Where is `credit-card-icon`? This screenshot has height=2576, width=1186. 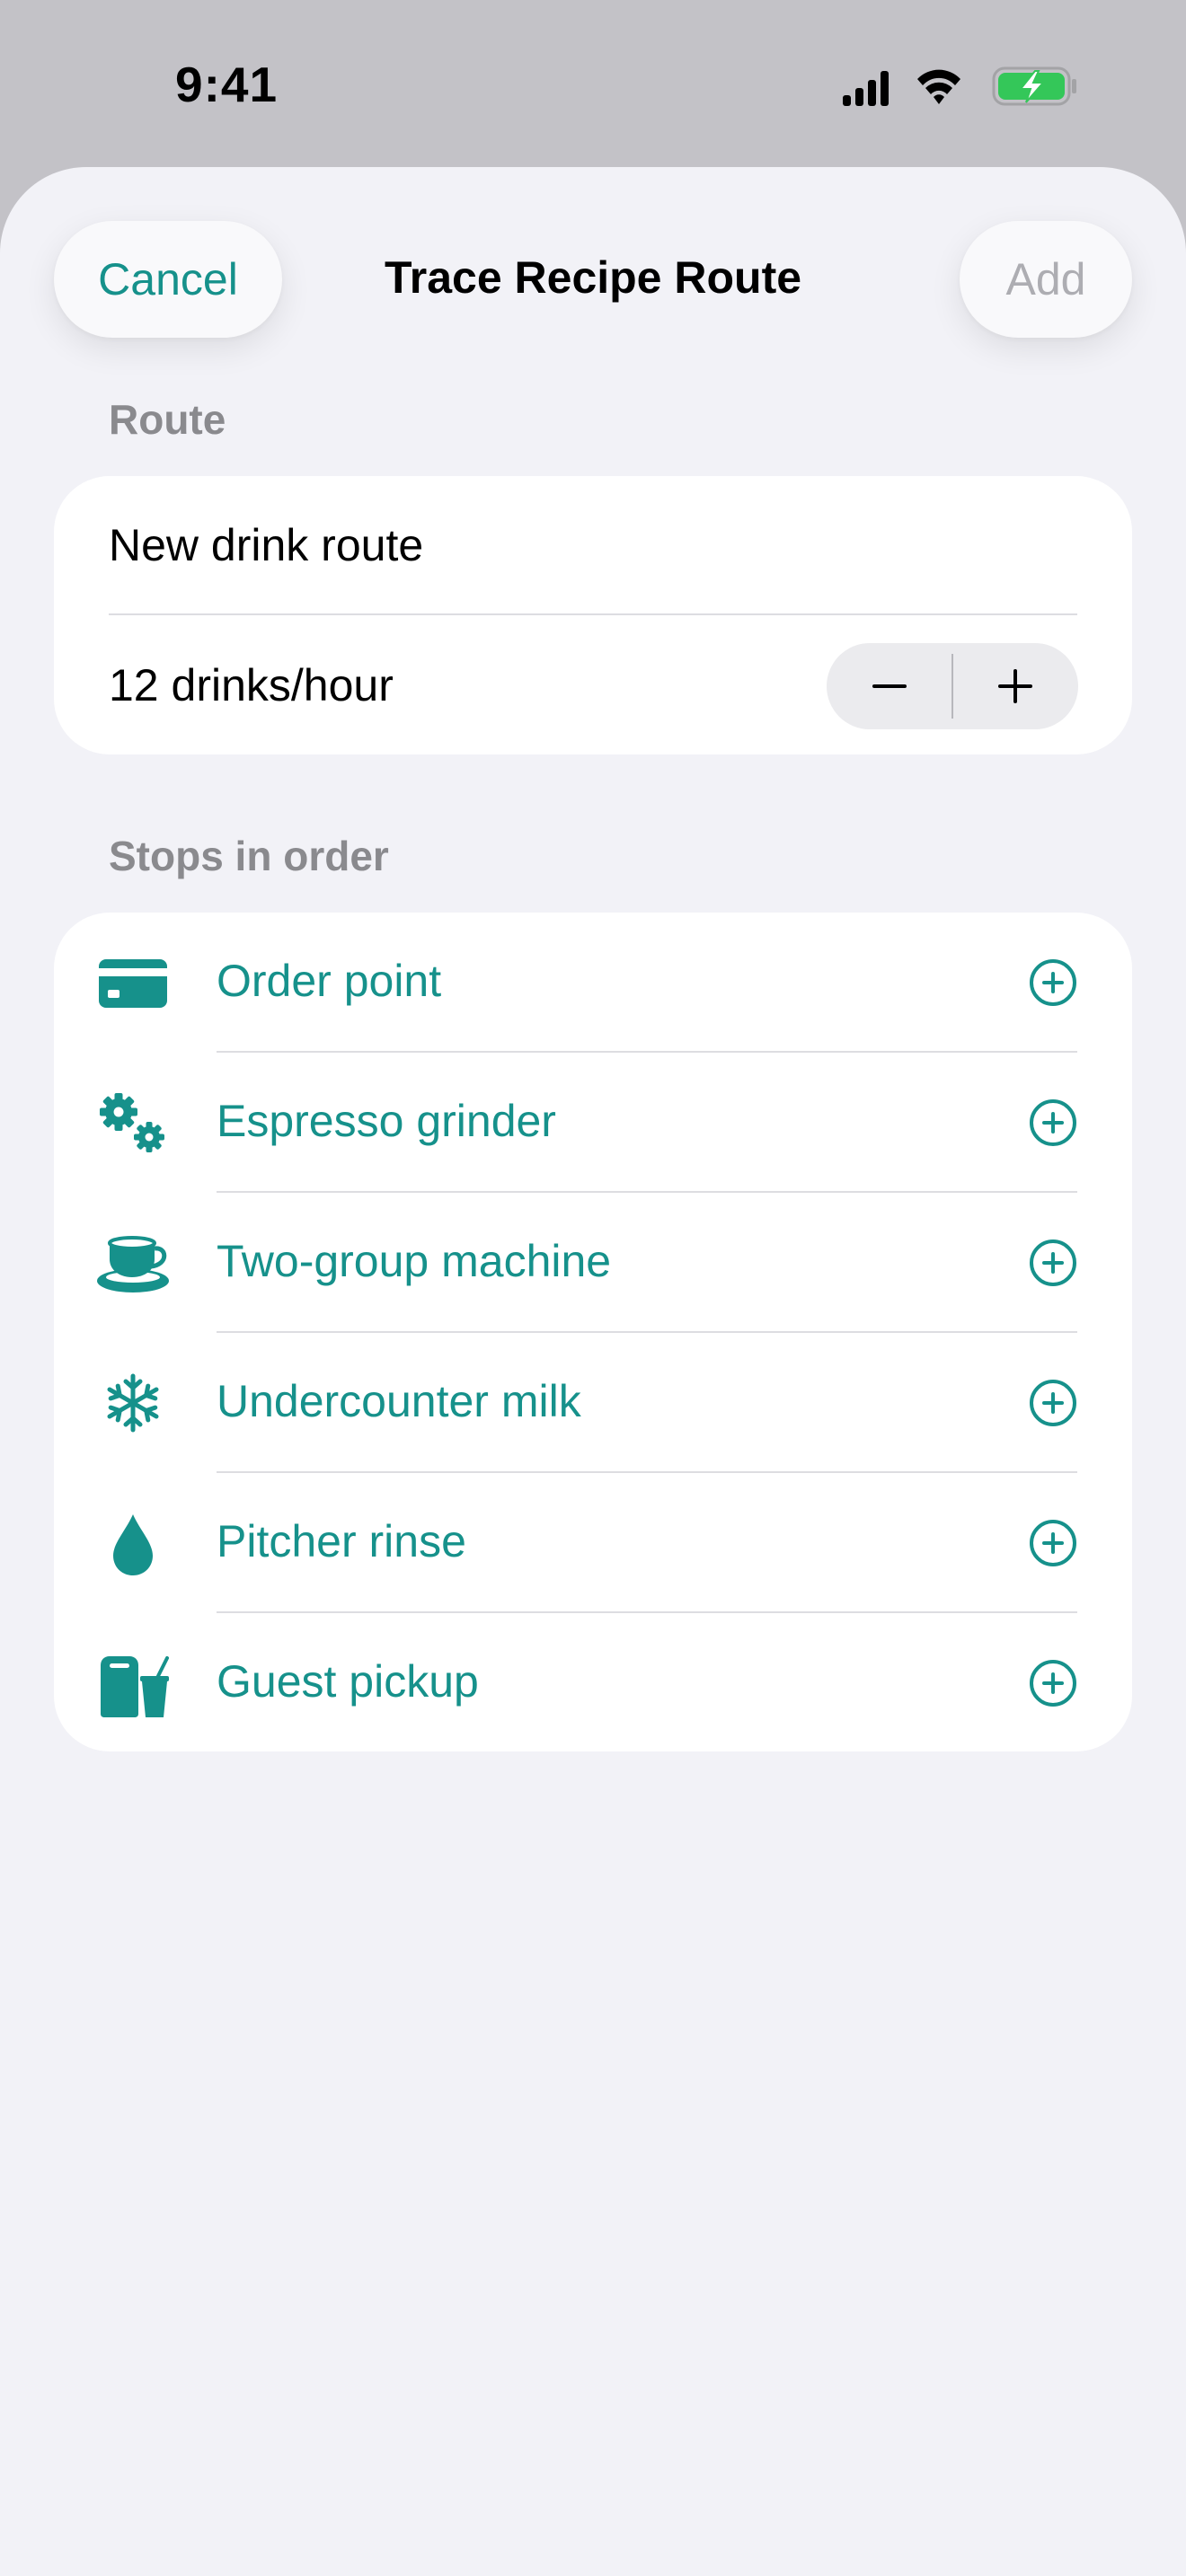
credit-card-icon is located at coordinates (133, 983).